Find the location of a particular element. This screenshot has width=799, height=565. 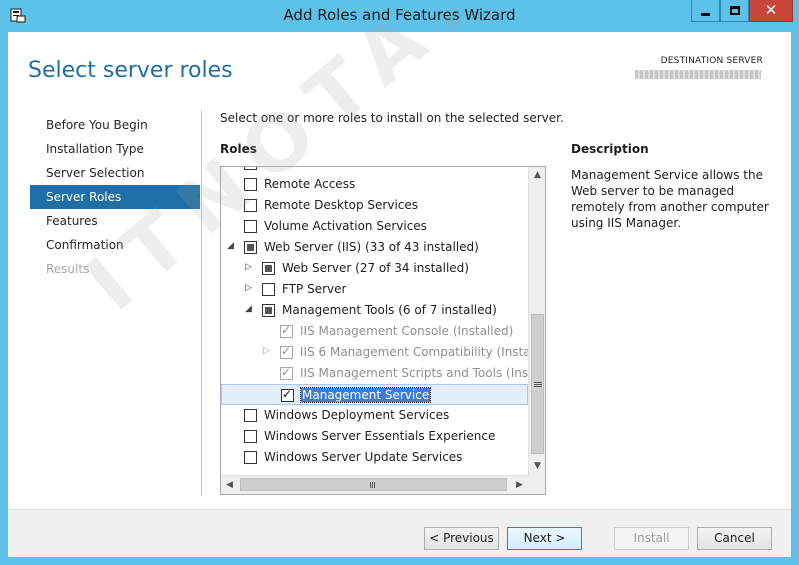

role-label: Web Server (IIS) (33 of 43 installed) is located at coordinates (371, 247).